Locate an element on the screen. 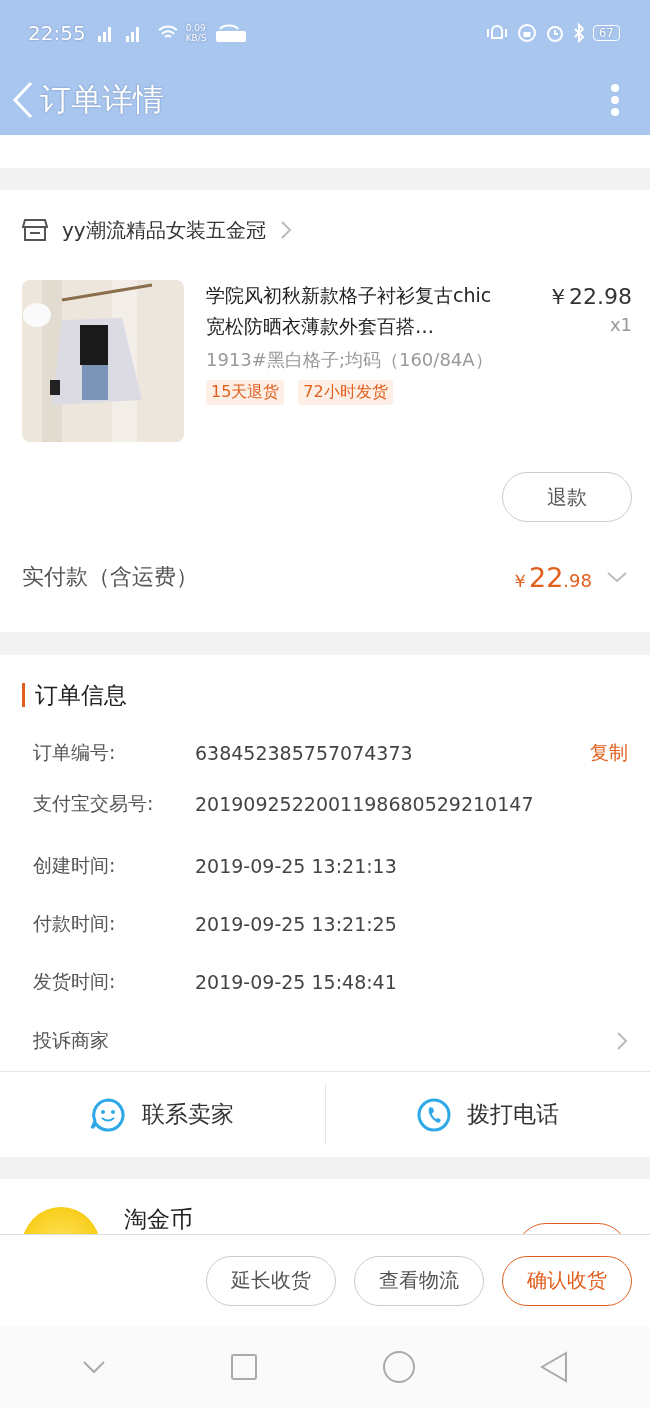 The image size is (650, 1408). more-icon is located at coordinates (615, 100).